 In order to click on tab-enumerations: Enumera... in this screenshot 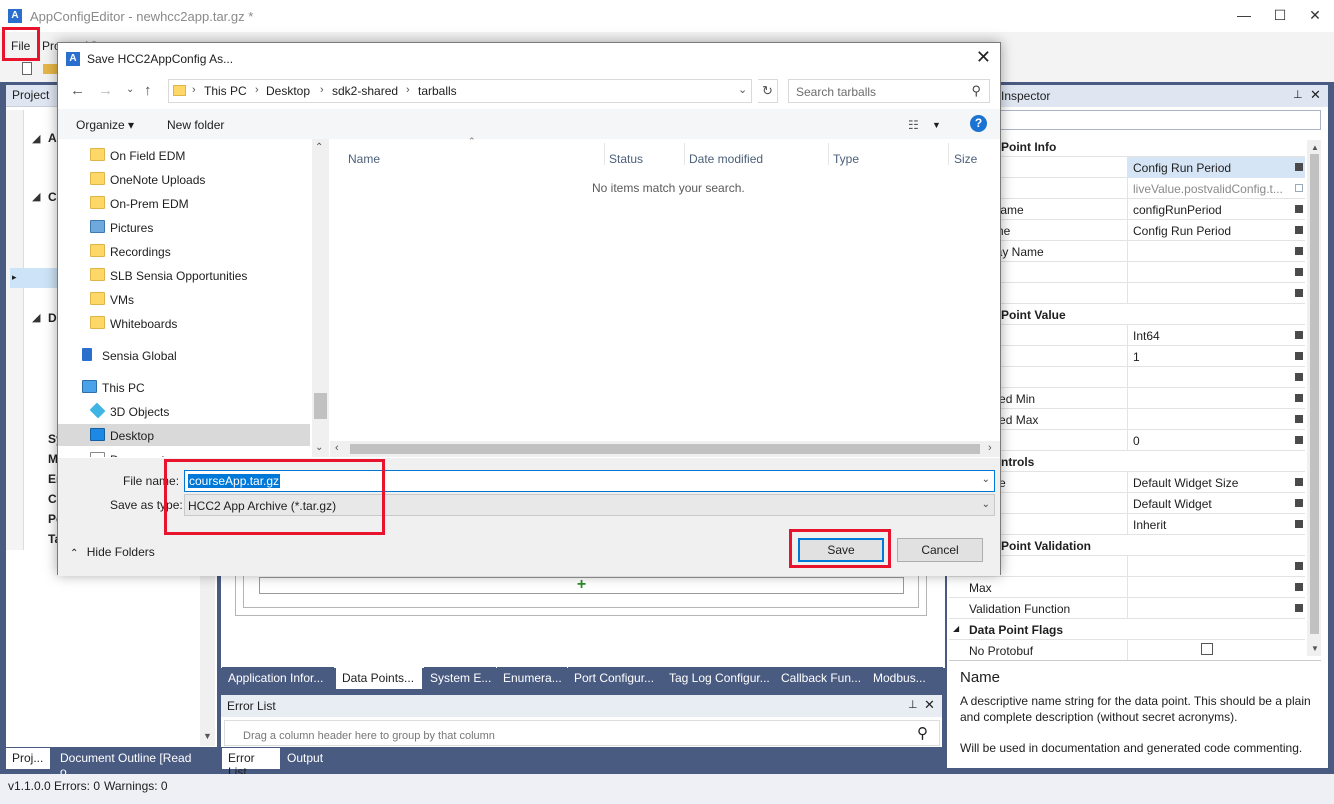, I will do `click(532, 678)`.